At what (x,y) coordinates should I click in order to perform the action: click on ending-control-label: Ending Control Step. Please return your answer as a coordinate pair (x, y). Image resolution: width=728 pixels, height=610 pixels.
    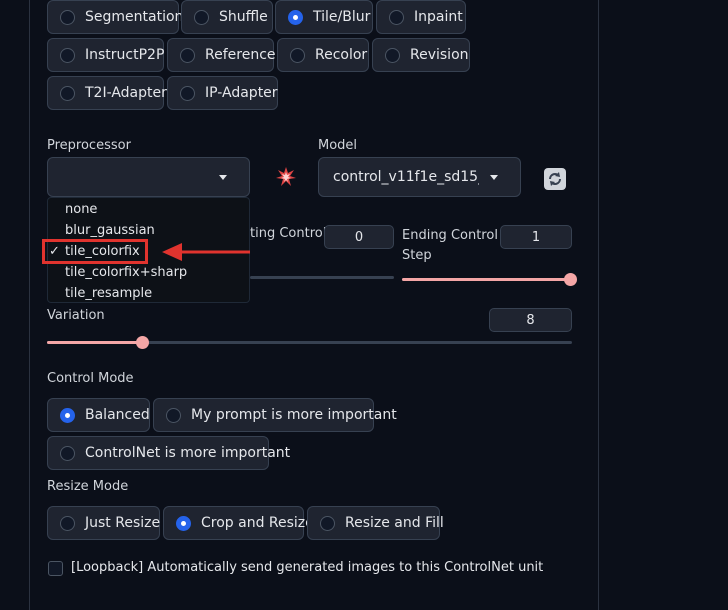
    Looking at the image, I should click on (450, 246).